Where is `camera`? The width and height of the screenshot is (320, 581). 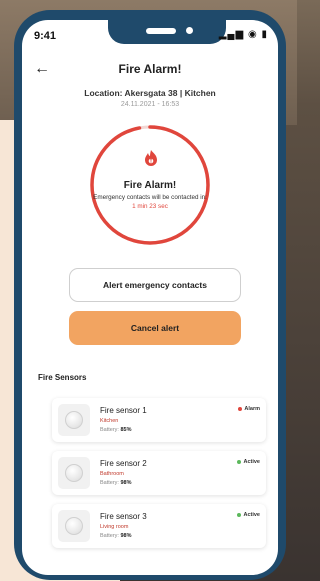
camera is located at coordinates (189, 30).